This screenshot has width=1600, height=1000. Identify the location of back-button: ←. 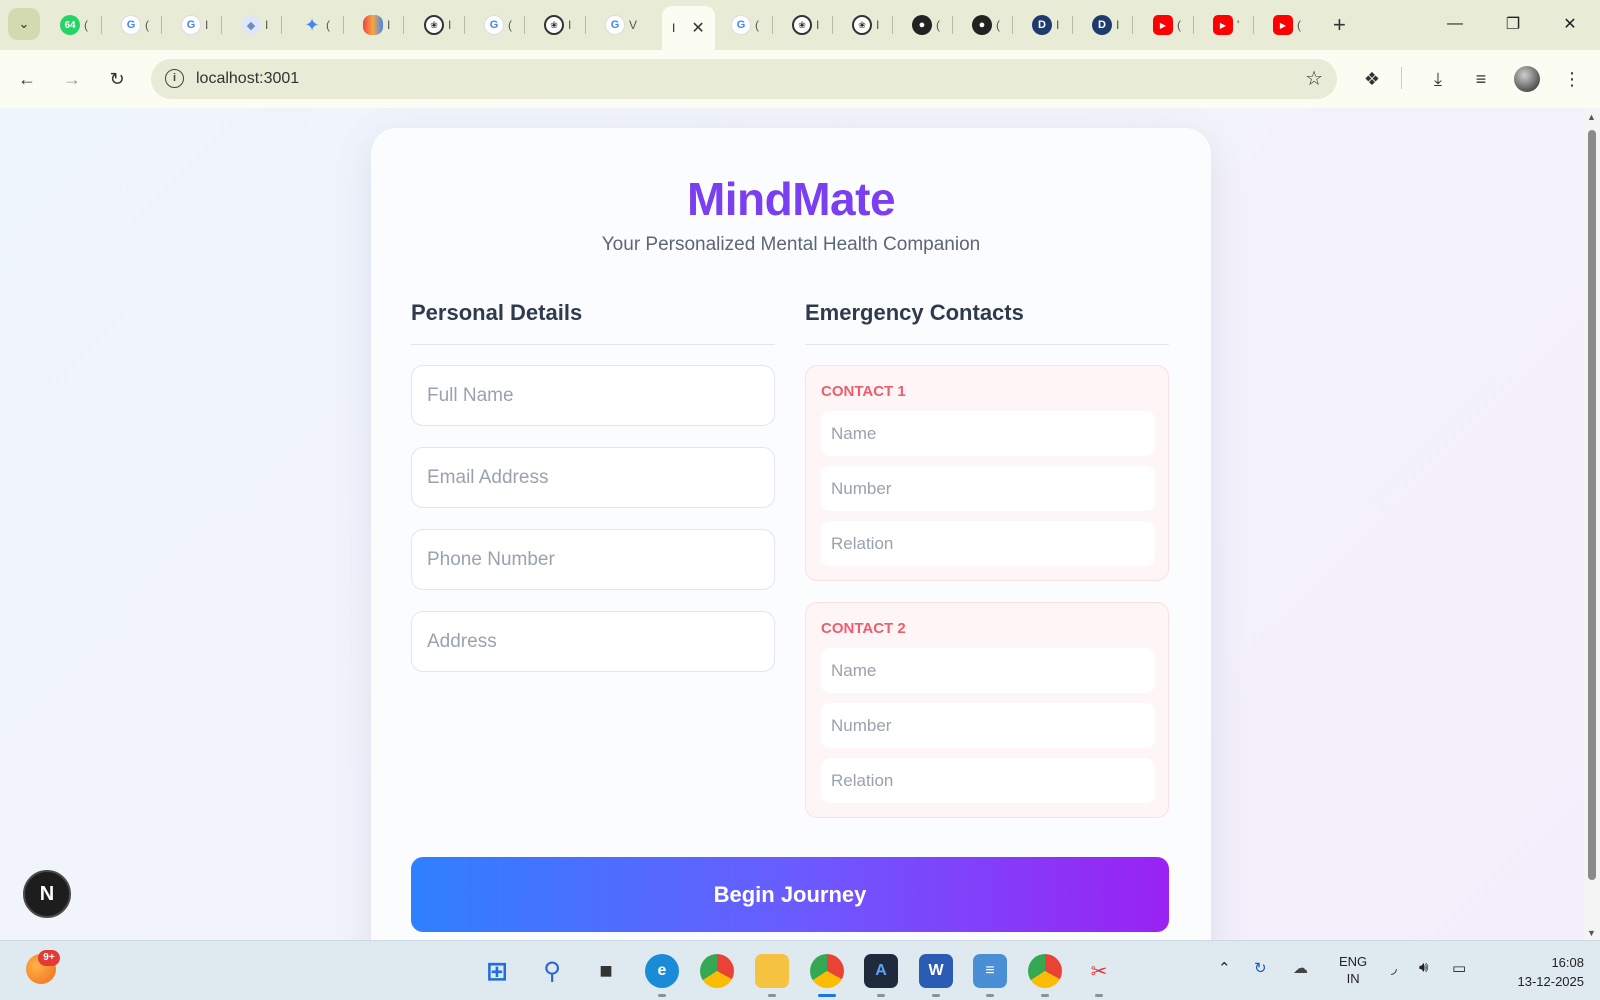
(27, 79).